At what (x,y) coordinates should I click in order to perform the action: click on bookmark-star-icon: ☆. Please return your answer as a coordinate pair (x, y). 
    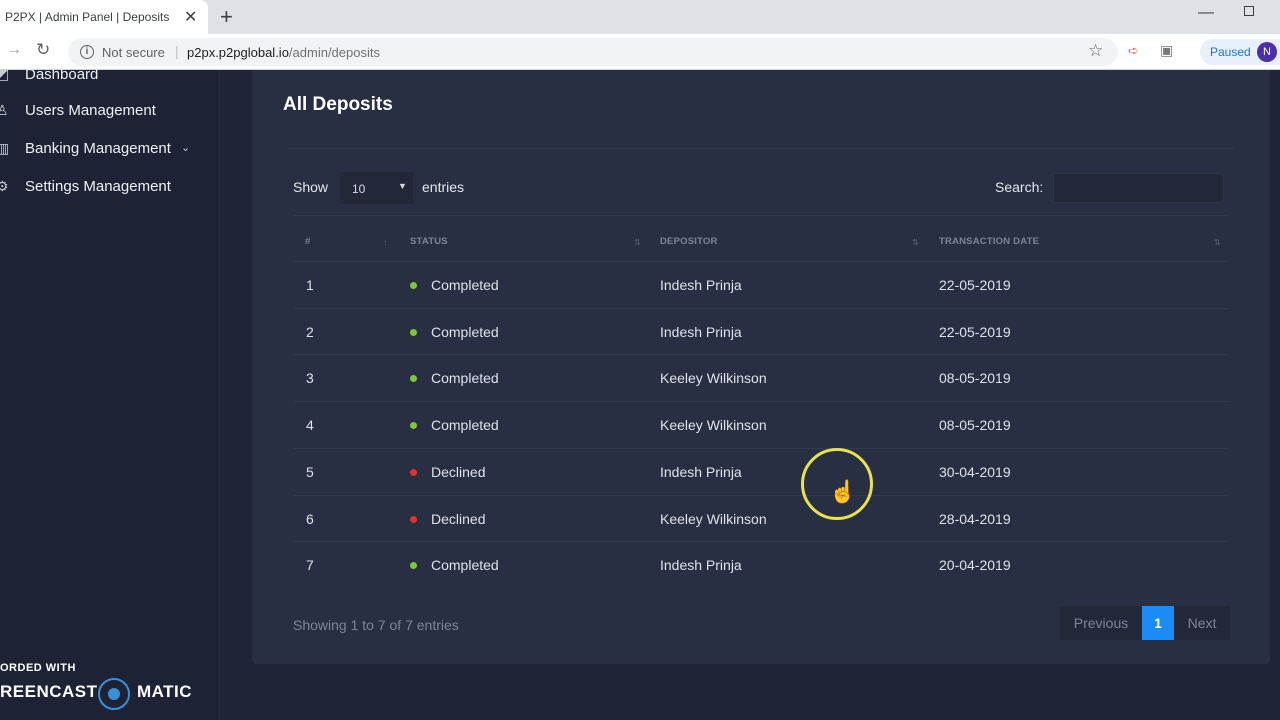
    Looking at the image, I should click on (1095, 51).